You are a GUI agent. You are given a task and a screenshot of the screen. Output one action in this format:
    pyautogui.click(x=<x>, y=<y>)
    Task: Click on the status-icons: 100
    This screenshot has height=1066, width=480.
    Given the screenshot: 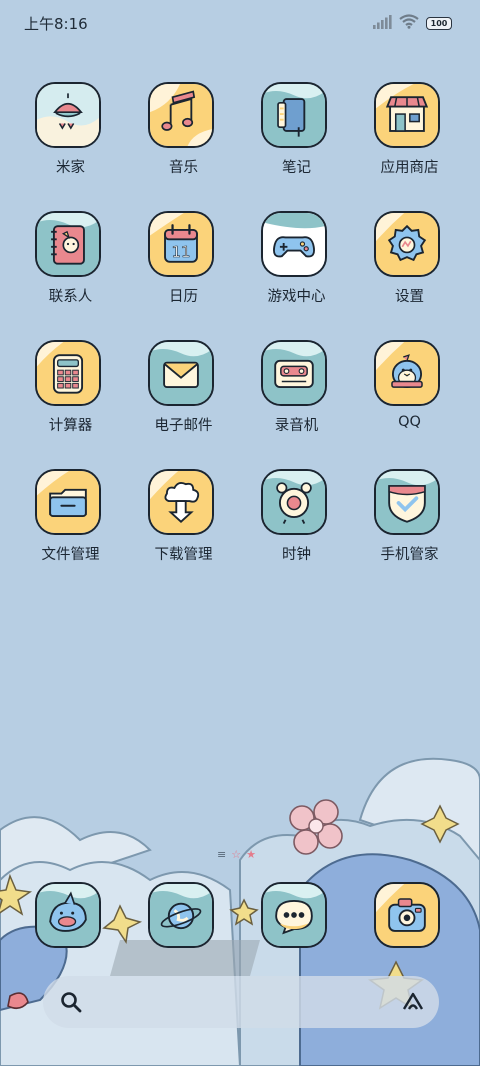 What is the action you would take?
    pyautogui.click(x=412, y=23)
    